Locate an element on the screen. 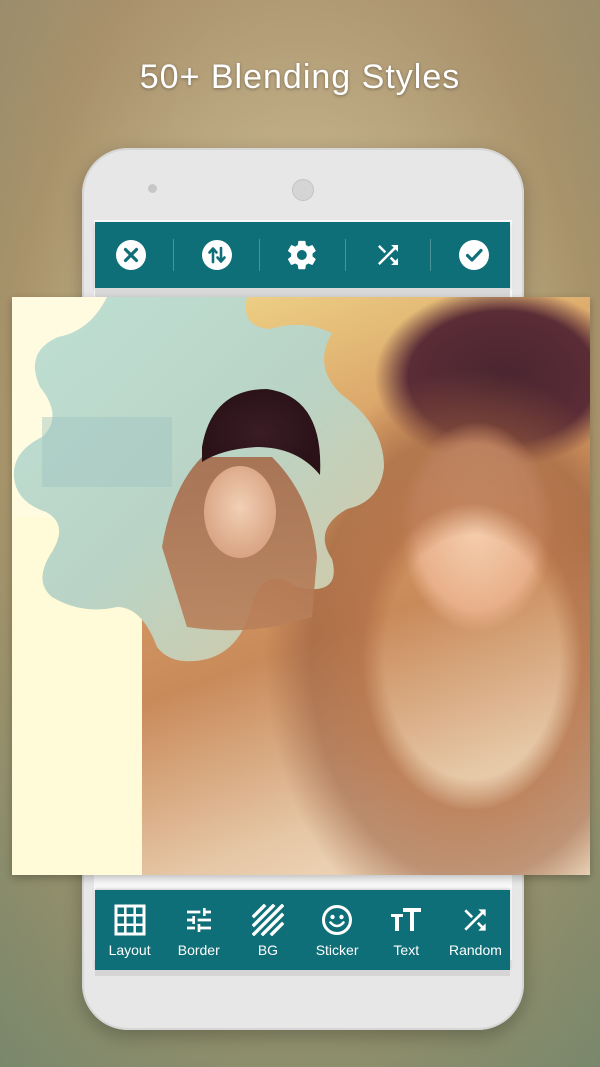 The width and height of the screenshot is (600, 1067). promo-headline: 50+ Blending Styles is located at coordinates (300, 77).